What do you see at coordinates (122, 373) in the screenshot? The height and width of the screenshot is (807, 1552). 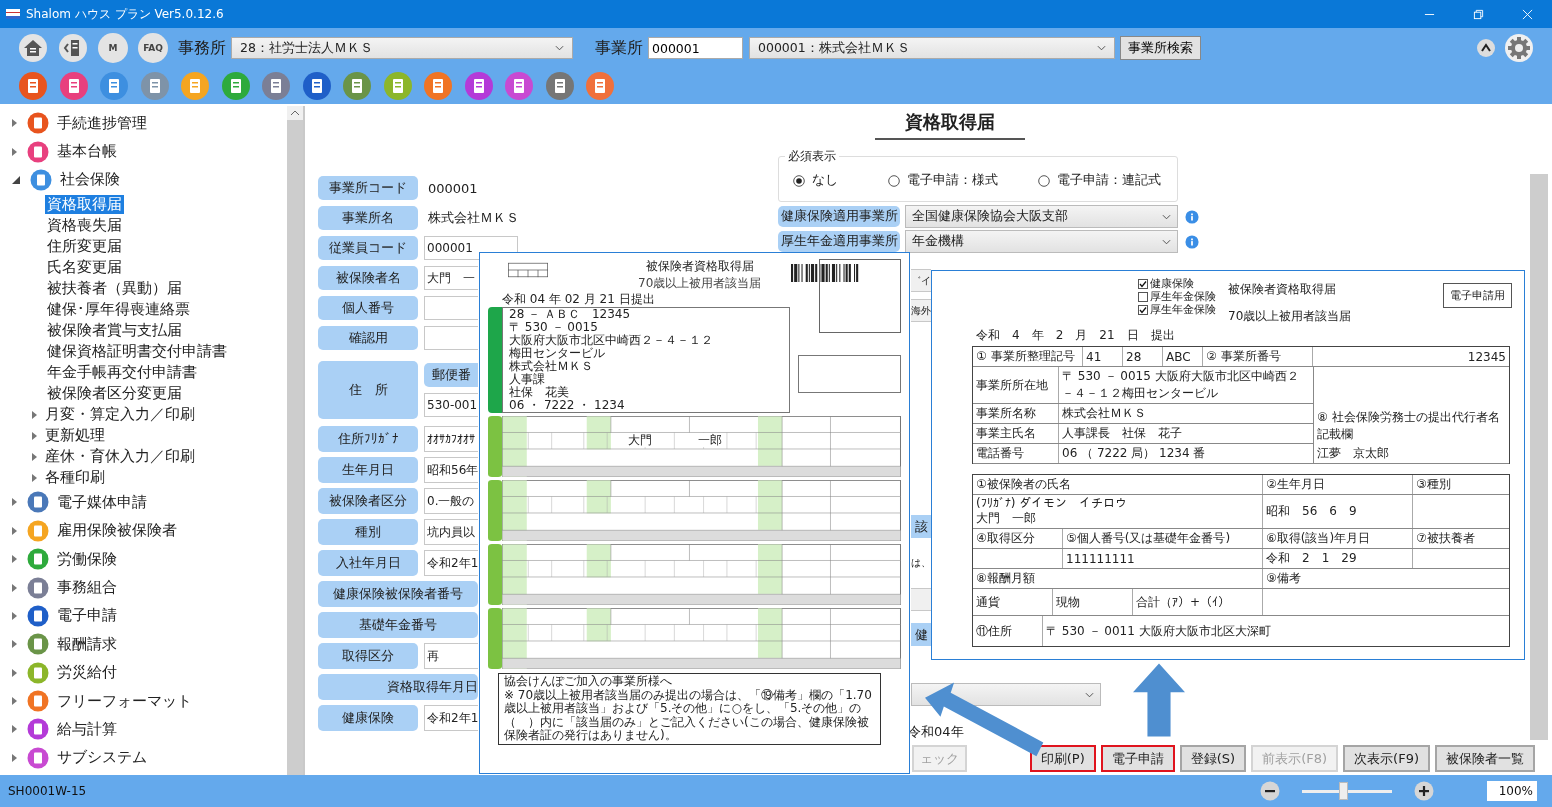 I see `tree-item: 年金手帳再交付申請書` at bounding box center [122, 373].